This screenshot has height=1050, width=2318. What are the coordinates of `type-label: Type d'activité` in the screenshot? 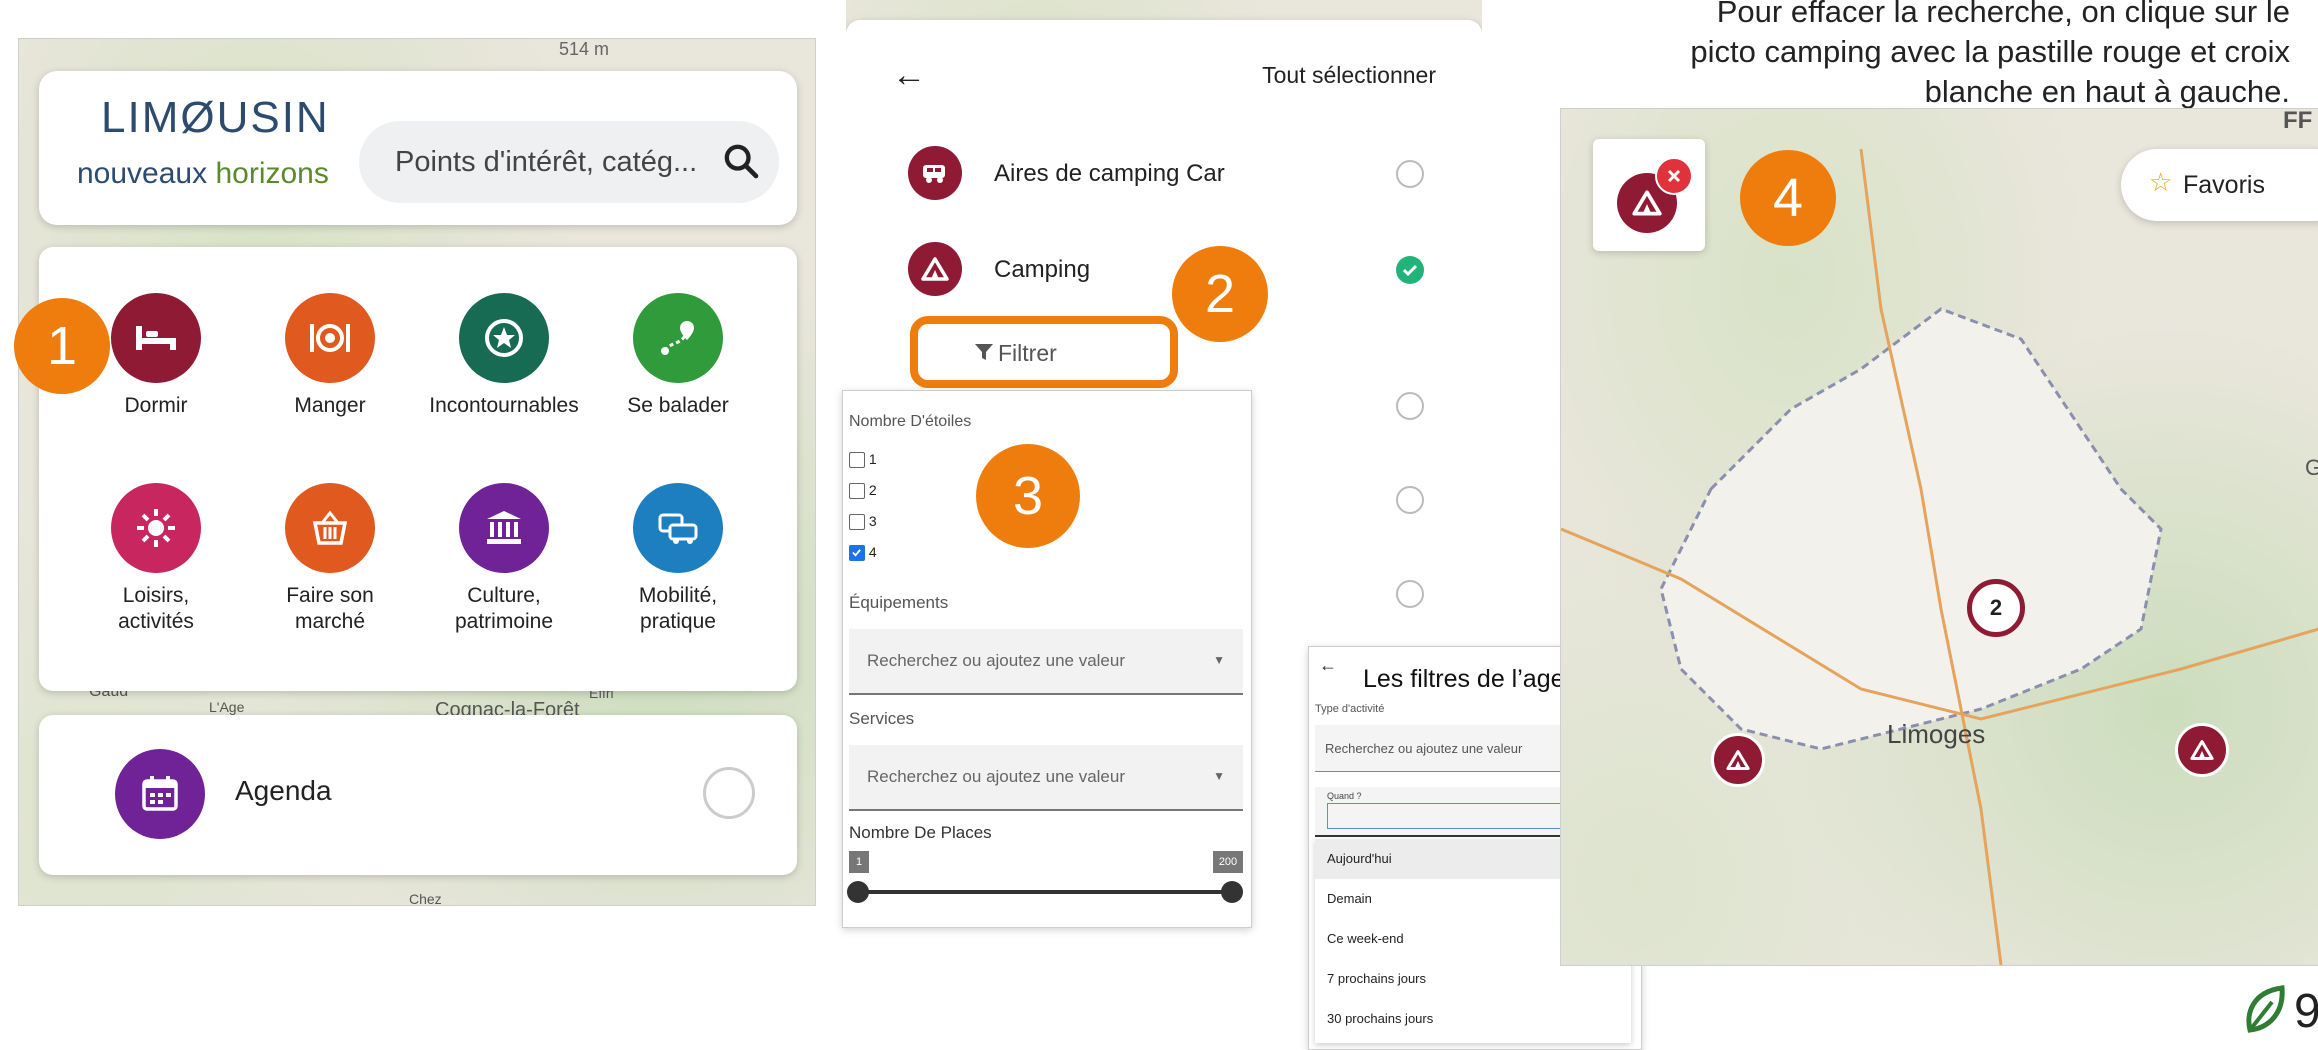 It's located at (1350, 709).